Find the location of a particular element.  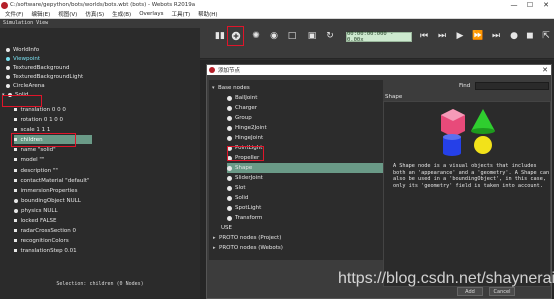

node-item-transform: Transform is located at coordinates (244, 218).